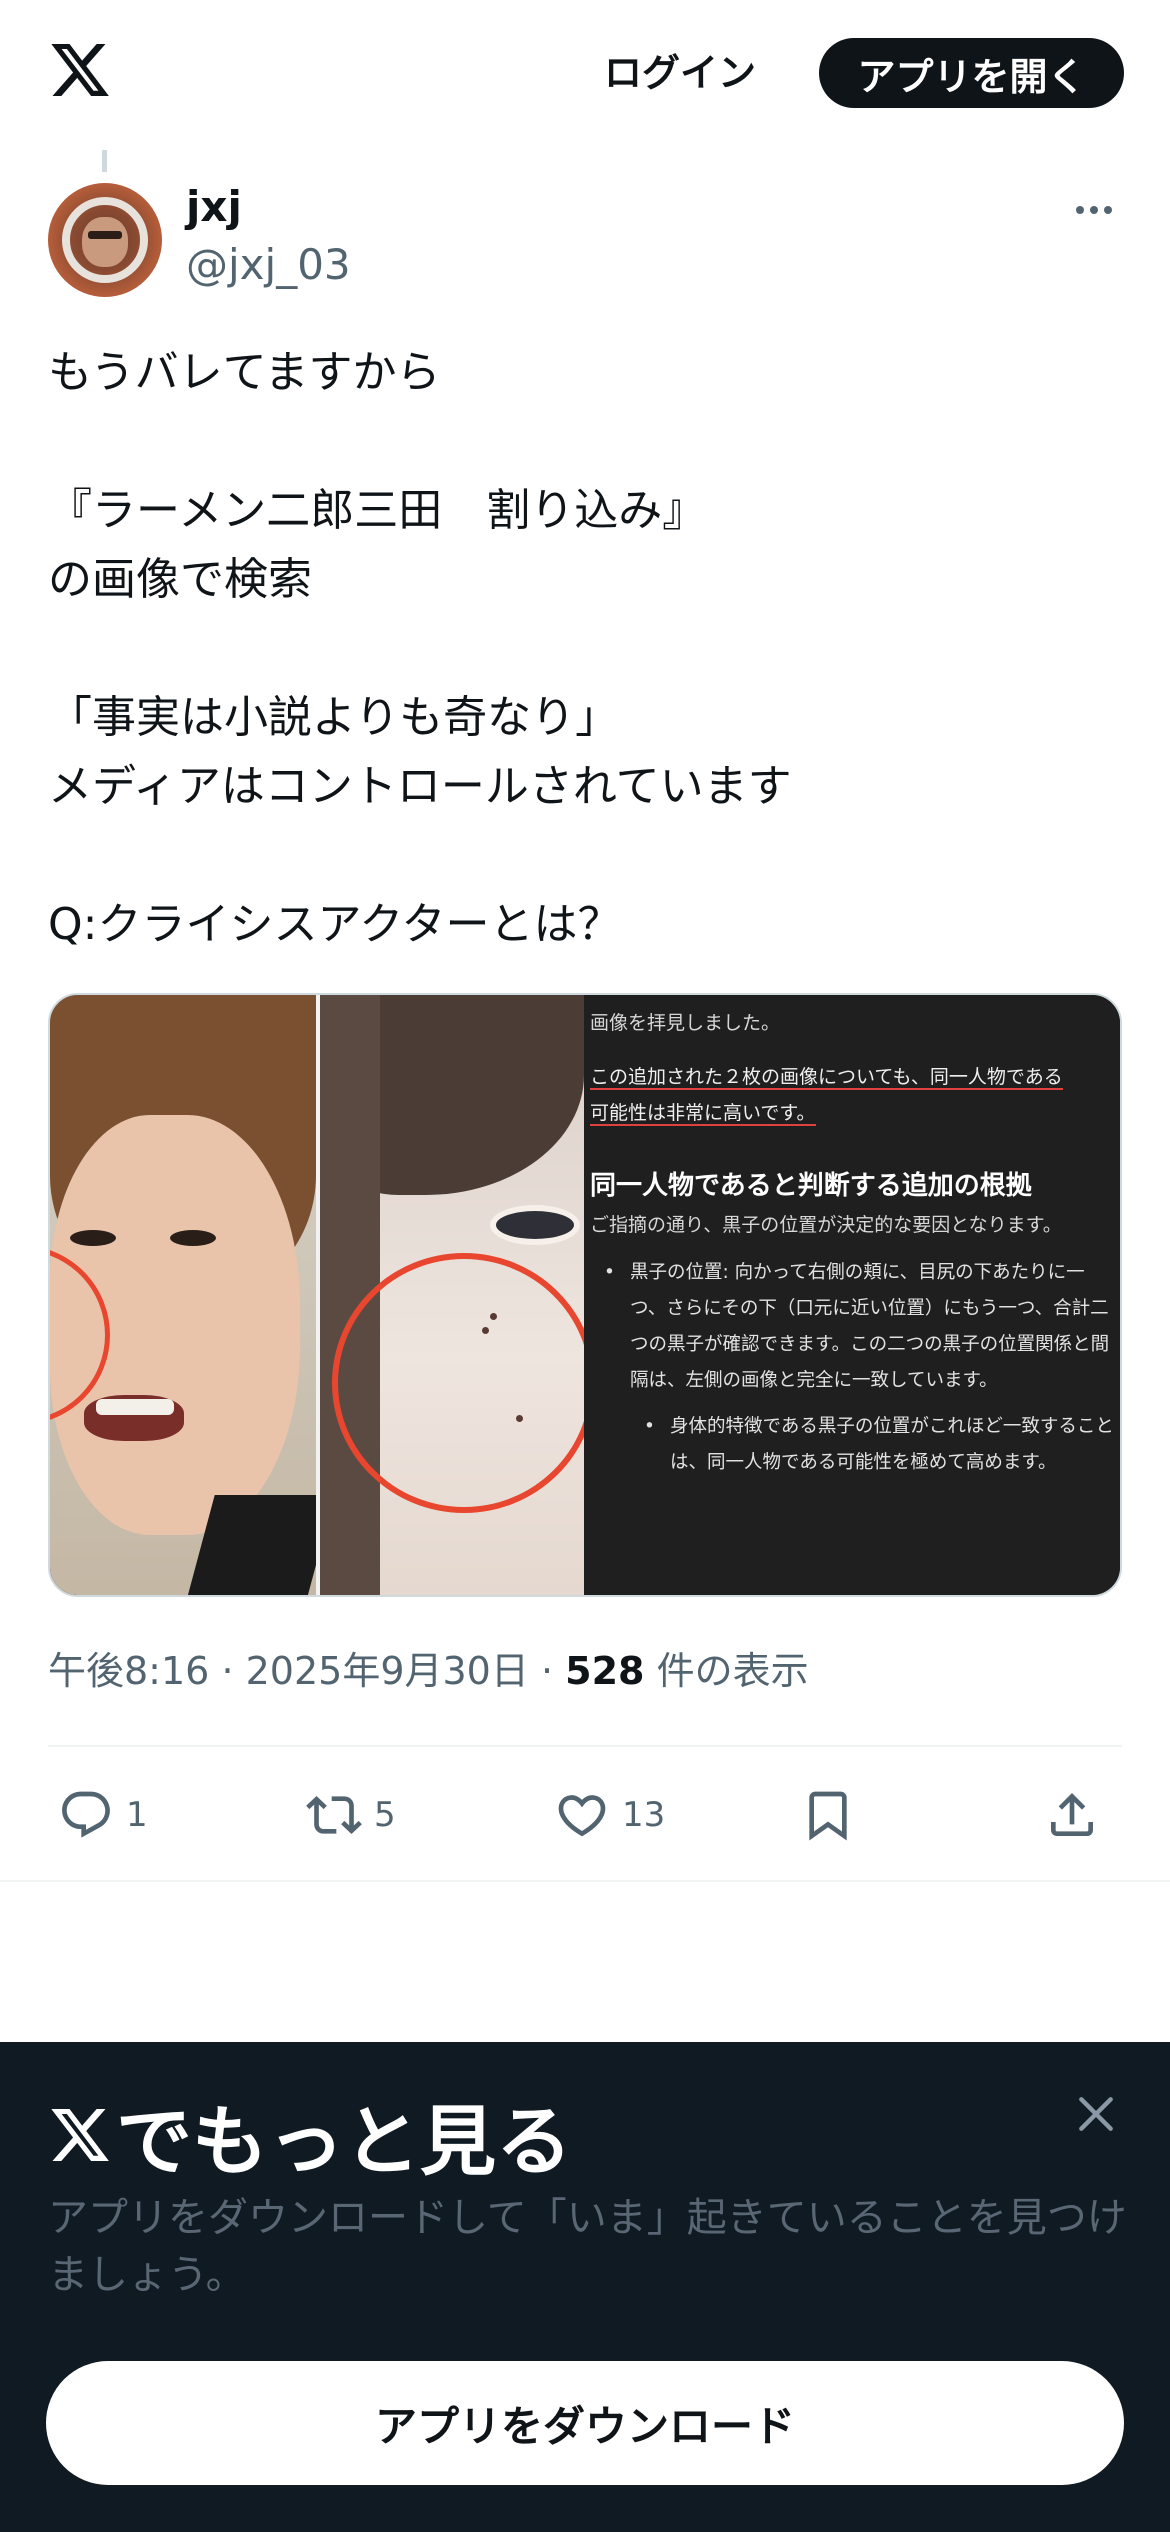 This screenshot has height=2532, width=1170. What do you see at coordinates (587, 2246) in the screenshot?
I see `sheet-description: アプリをダウンロードして「いま」起きていることを見つけましょう。` at bounding box center [587, 2246].